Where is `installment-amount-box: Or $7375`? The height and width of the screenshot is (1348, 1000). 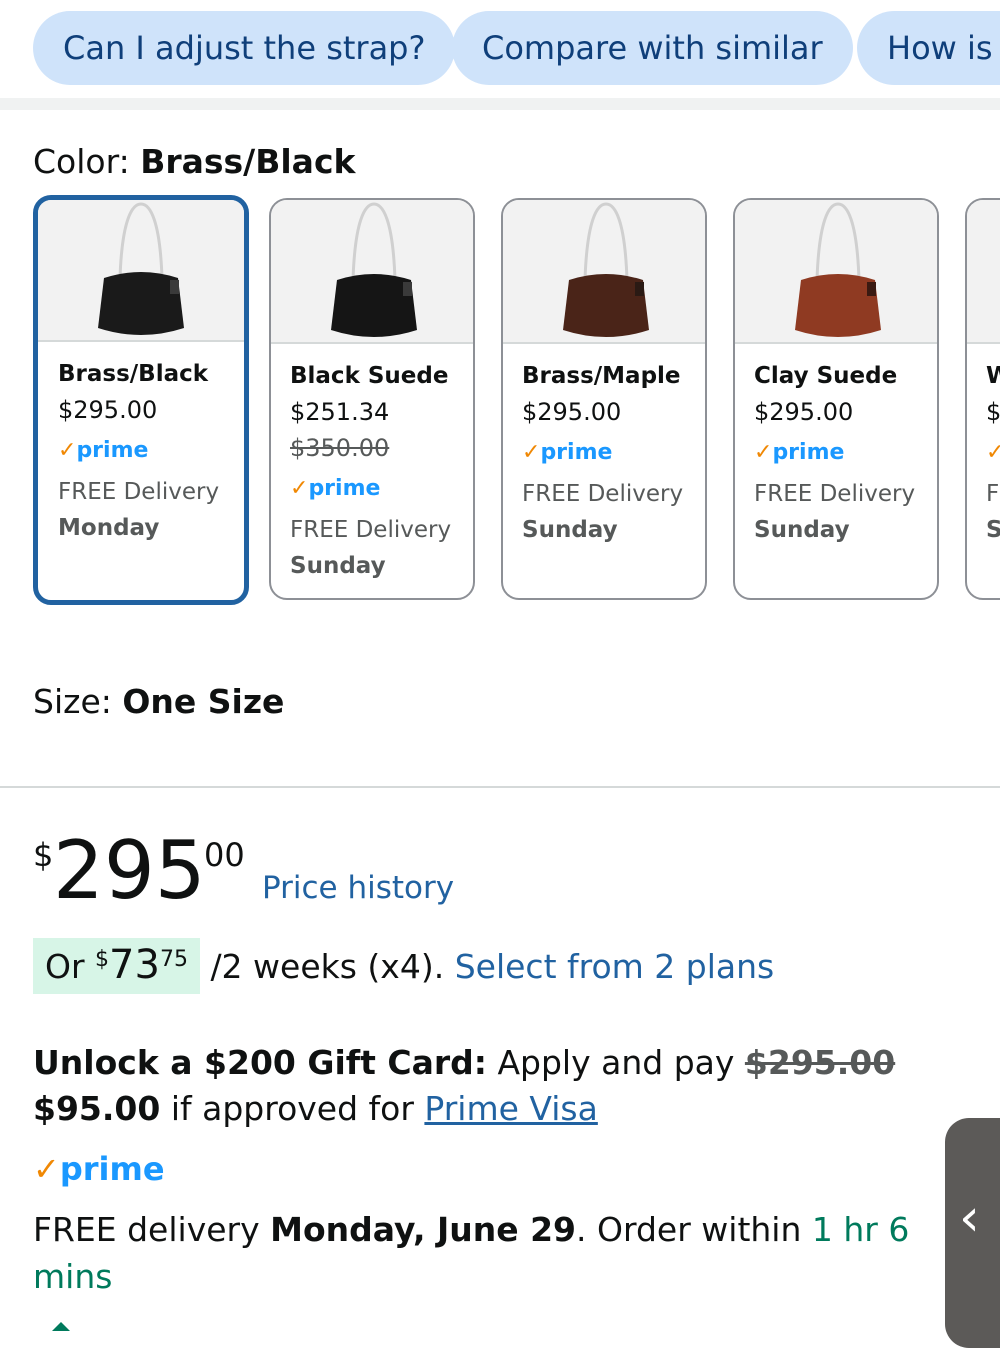
installment-amount-box: Or $7375 is located at coordinates (116, 966).